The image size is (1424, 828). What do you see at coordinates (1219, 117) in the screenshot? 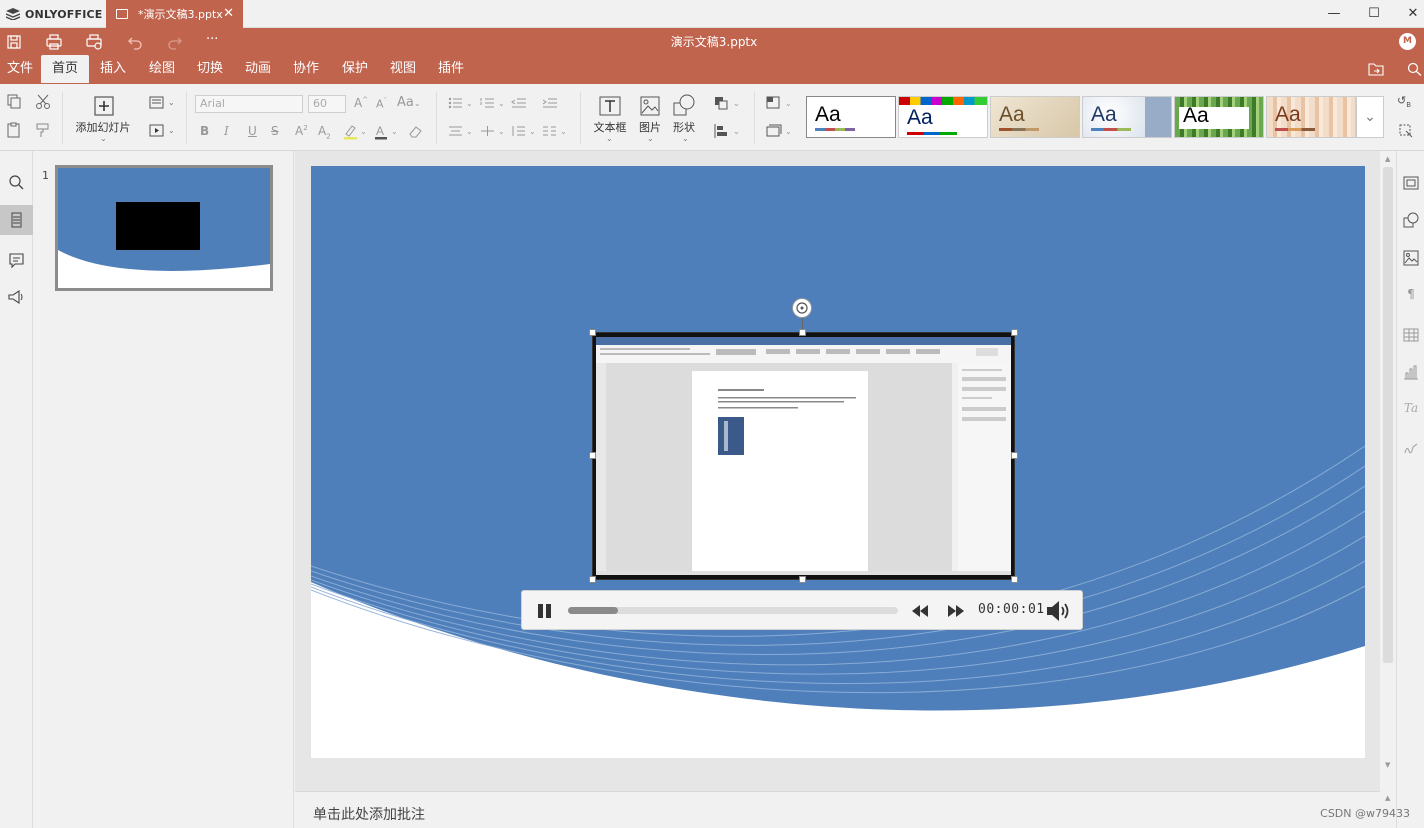
I see `theme-option-green: Aa` at bounding box center [1219, 117].